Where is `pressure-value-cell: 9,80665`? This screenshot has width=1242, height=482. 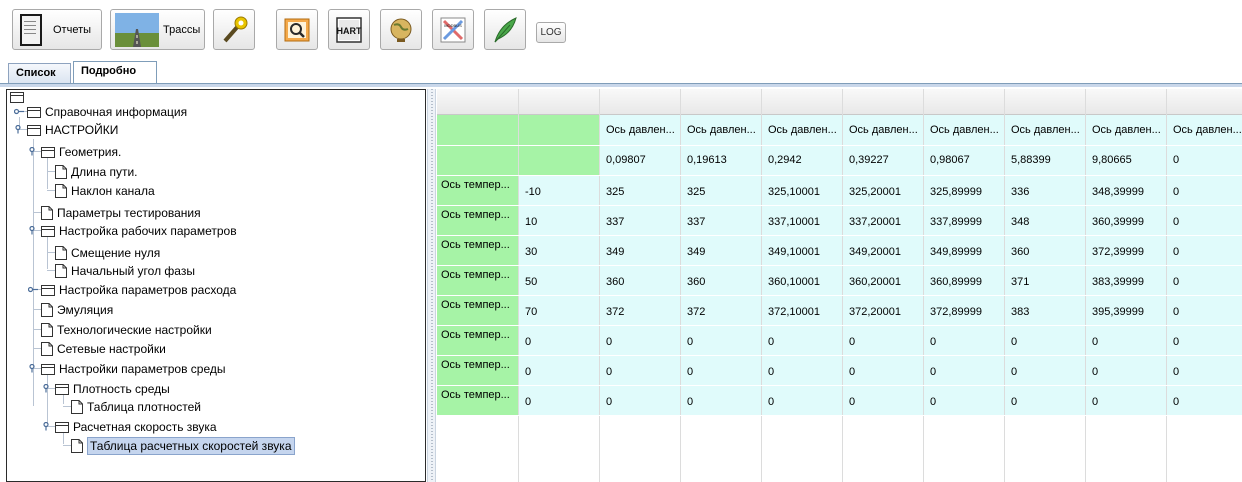 pressure-value-cell: 9,80665 is located at coordinates (1125, 160).